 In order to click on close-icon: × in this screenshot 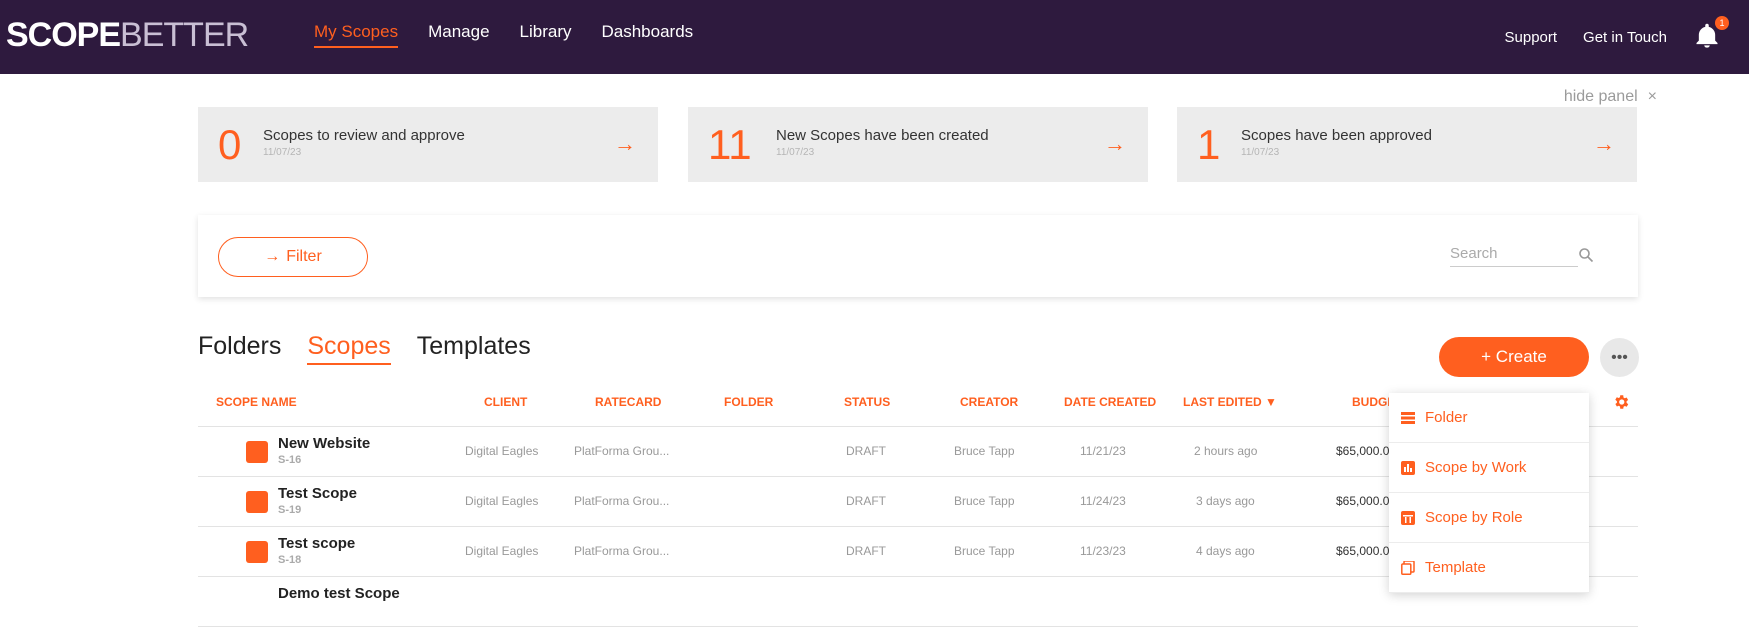, I will do `click(1652, 97)`.